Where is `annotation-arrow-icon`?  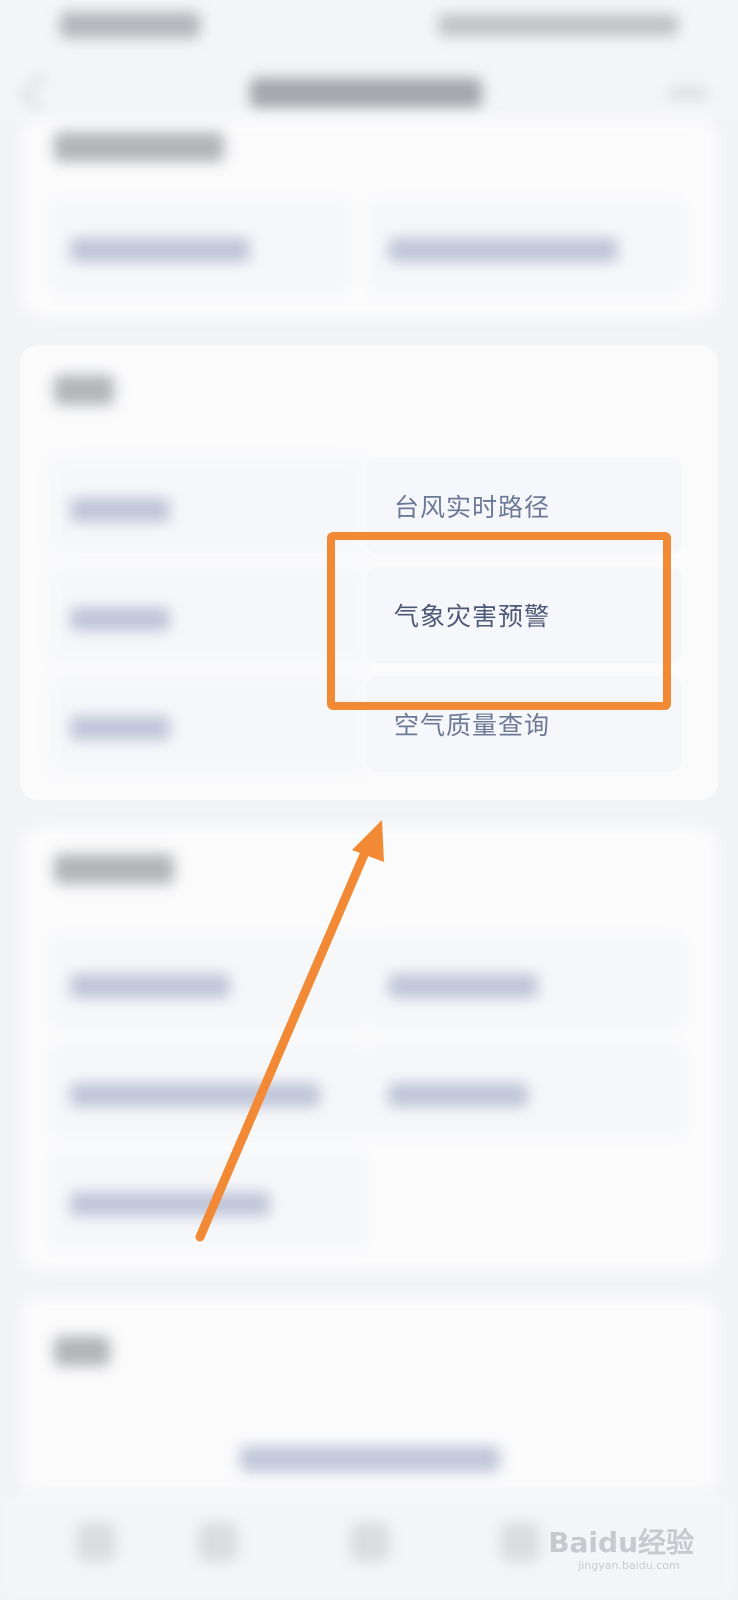 annotation-arrow-icon is located at coordinates (289, 1031).